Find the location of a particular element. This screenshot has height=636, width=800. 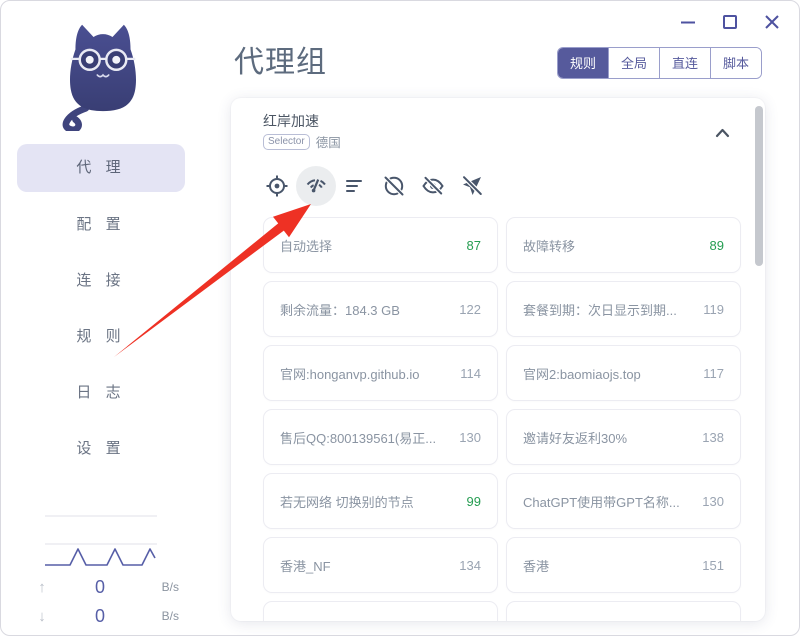

tab-direct: 直连 is located at coordinates (684, 63).